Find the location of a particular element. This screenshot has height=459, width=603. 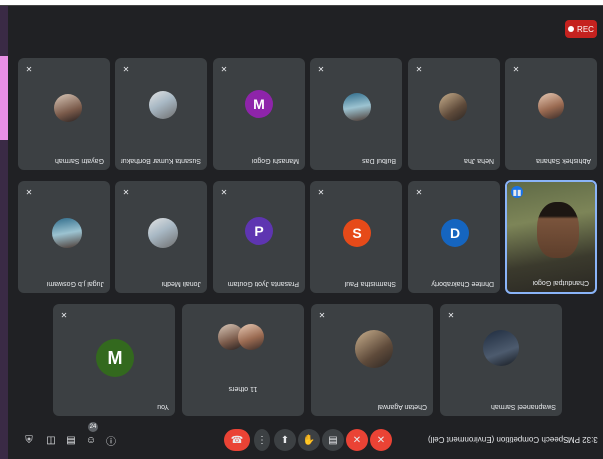

participant-name: Chetan Agarwal is located at coordinates (402, 406).